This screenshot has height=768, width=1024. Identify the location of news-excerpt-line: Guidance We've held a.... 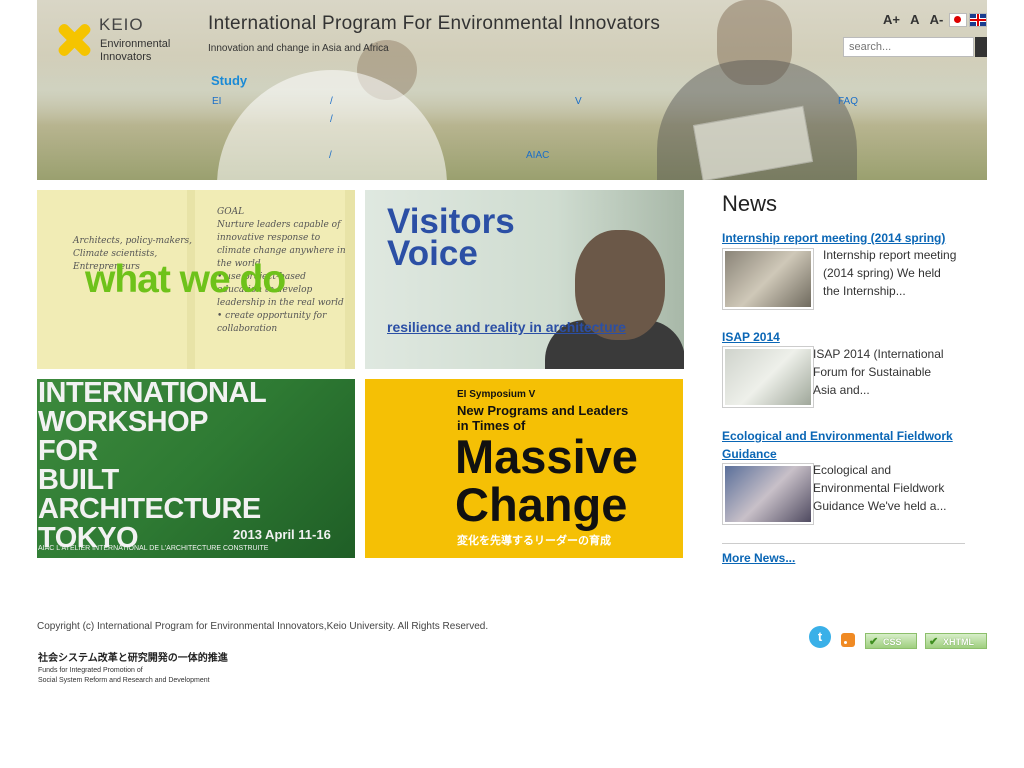
(880, 506).